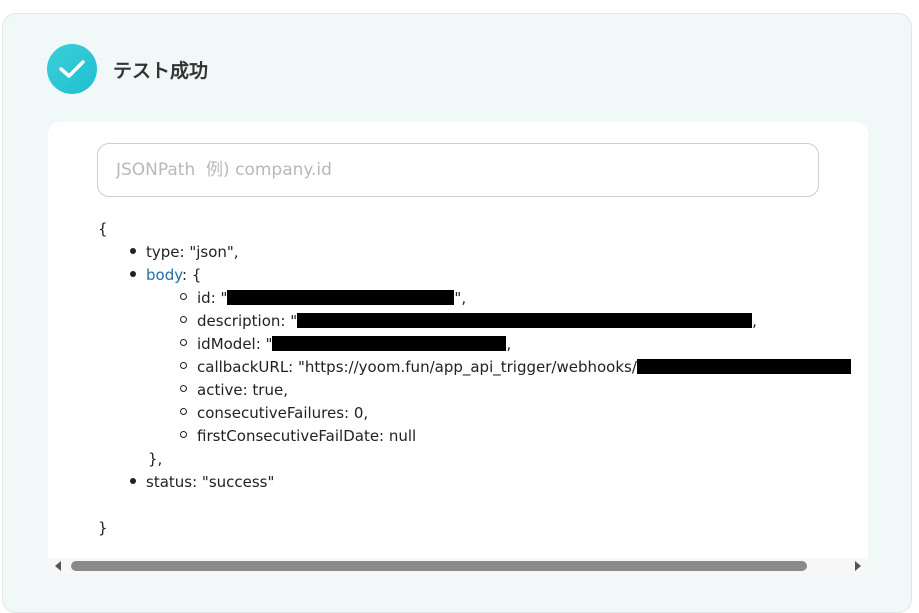 Image resolution: width=919 pixels, height=613 pixels. I want to click on json-idmodel-item: idModel: ",, so click(474, 344).